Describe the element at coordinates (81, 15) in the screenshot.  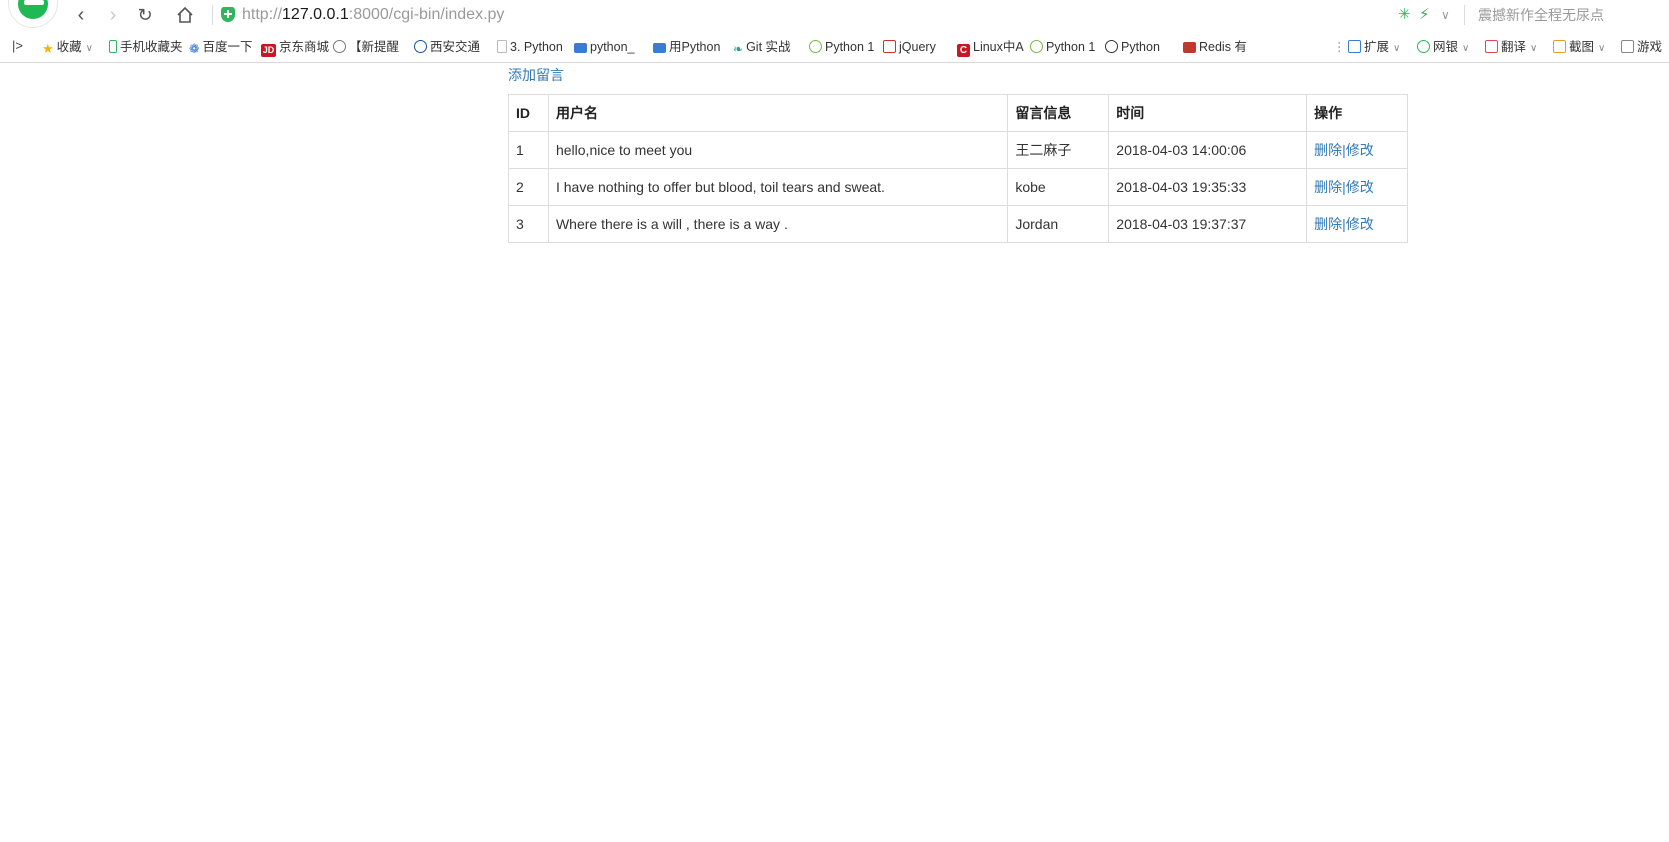
I see `back-icon: ‹` at that location.